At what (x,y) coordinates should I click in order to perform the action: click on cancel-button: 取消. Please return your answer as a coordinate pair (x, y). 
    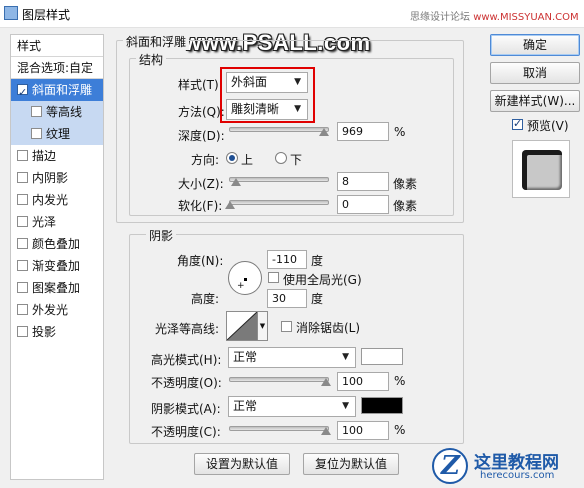
    Looking at the image, I should click on (535, 73).